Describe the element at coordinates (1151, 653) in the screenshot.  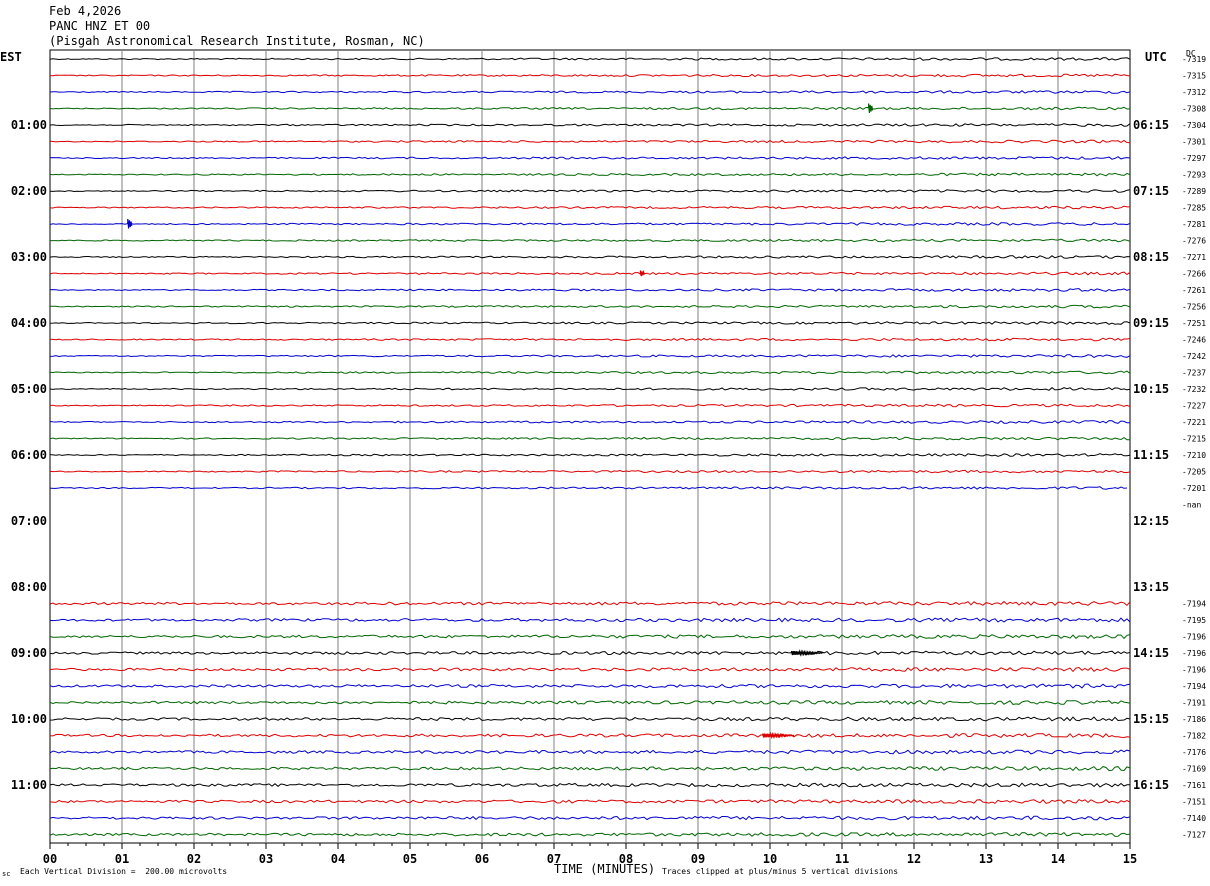
I see `right-hour-label: 14:15` at that location.